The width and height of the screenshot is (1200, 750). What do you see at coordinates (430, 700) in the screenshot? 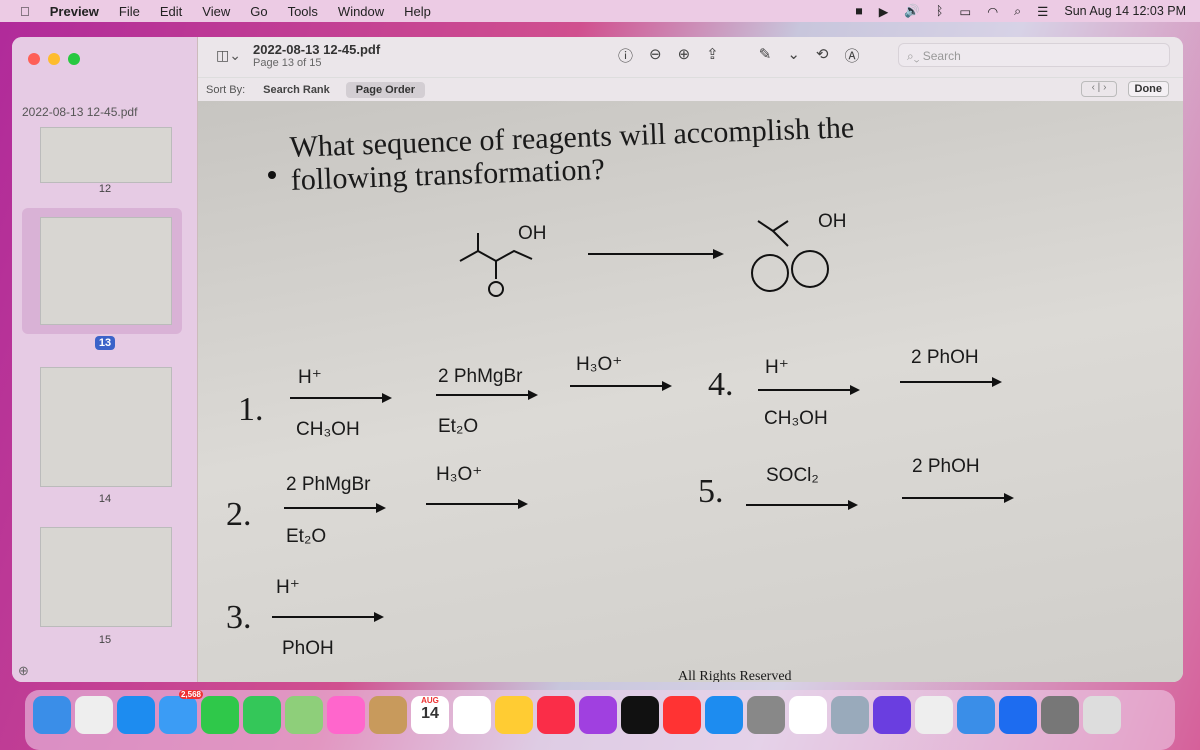
I see `calendar-month: AUG` at bounding box center [430, 700].